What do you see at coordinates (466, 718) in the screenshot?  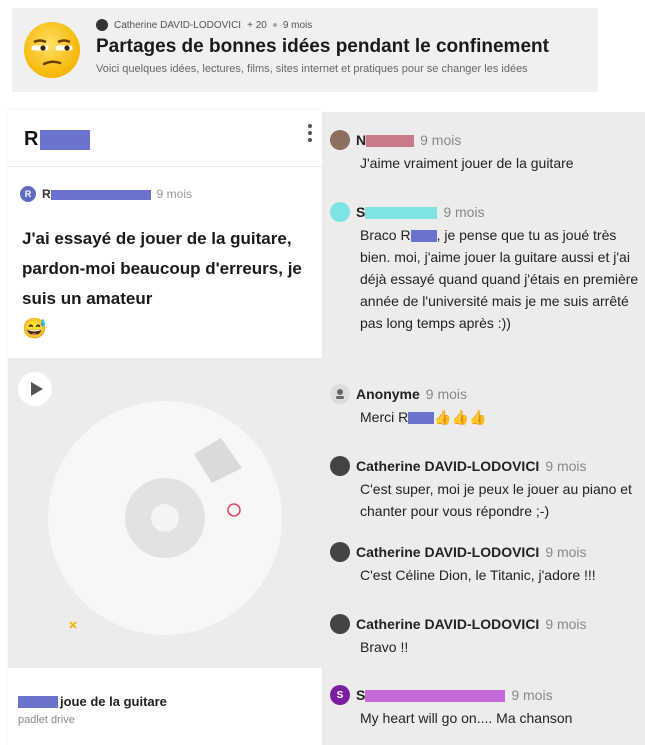 I see `comment-text: My heart will go on.... Ma chanson` at bounding box center [466, 718].